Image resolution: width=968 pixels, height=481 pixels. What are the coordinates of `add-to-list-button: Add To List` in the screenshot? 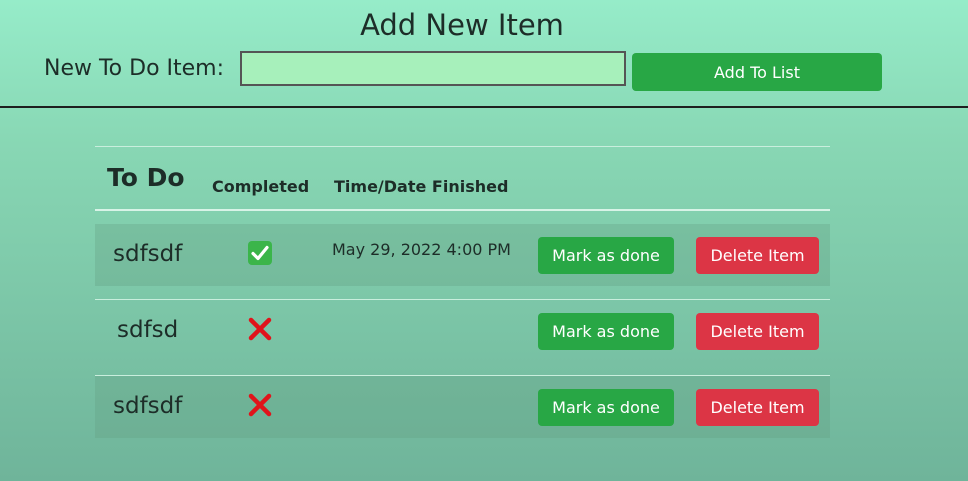 It's located at (757, 72).